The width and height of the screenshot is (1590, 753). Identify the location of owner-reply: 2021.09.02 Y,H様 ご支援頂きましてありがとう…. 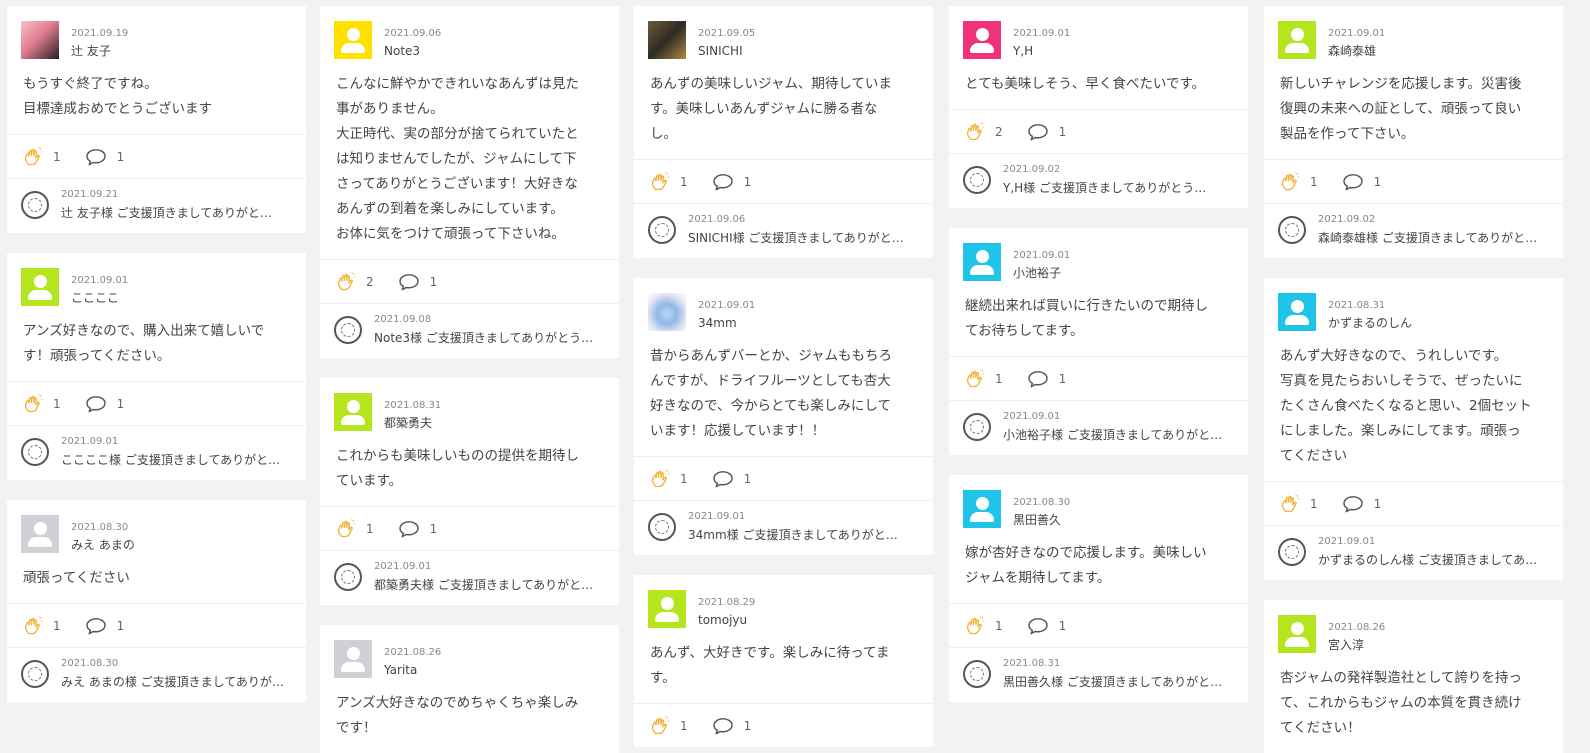
(1098, 180).